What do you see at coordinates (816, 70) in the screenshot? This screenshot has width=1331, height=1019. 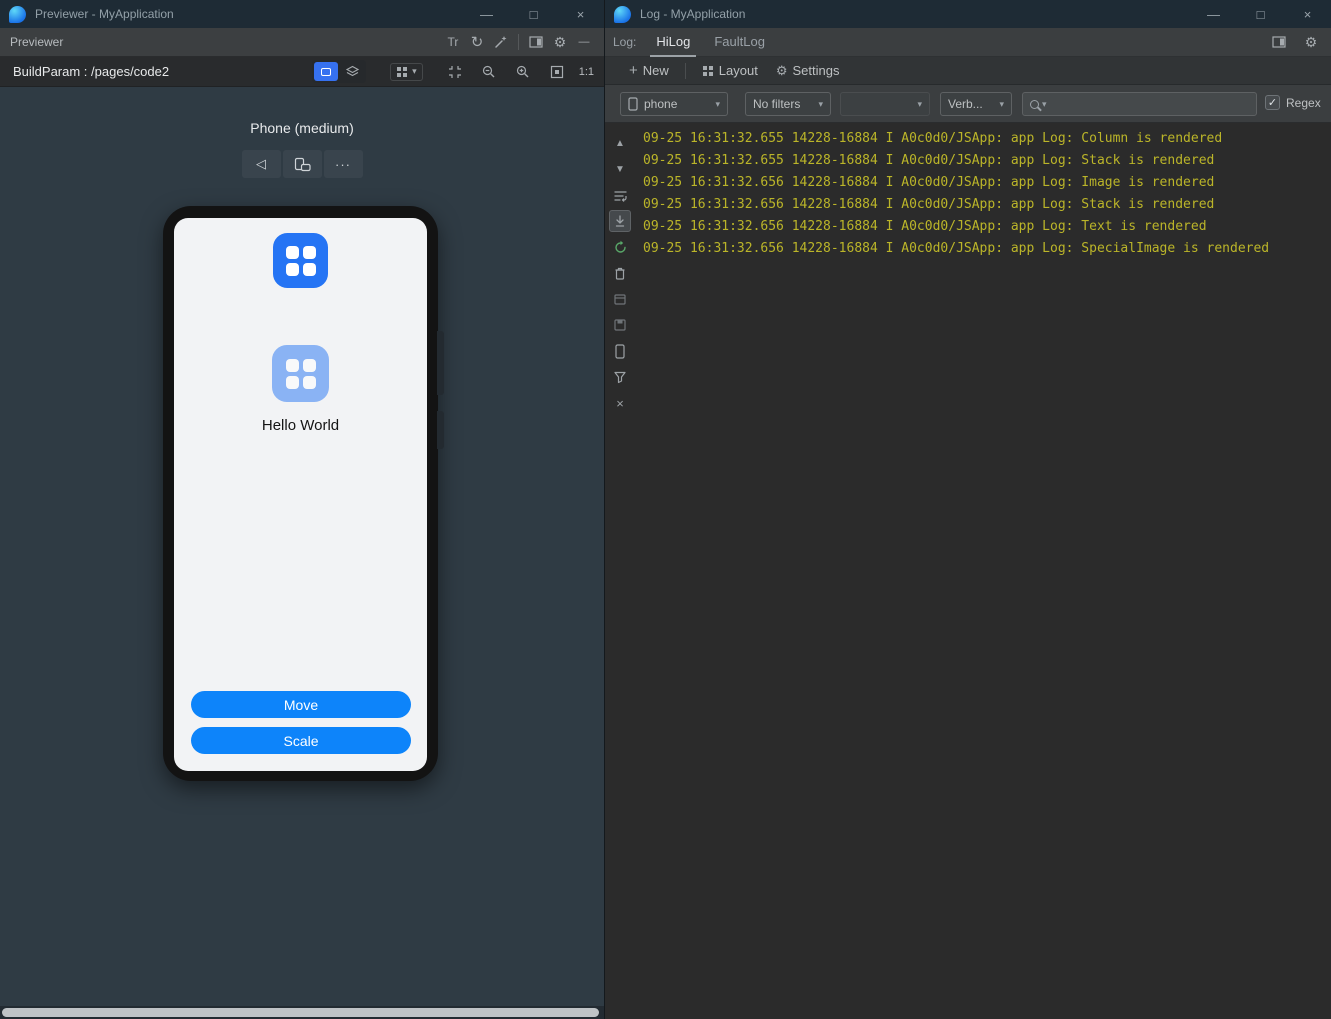 I see `settings-label: Settings` at bounding box center [816, 70].